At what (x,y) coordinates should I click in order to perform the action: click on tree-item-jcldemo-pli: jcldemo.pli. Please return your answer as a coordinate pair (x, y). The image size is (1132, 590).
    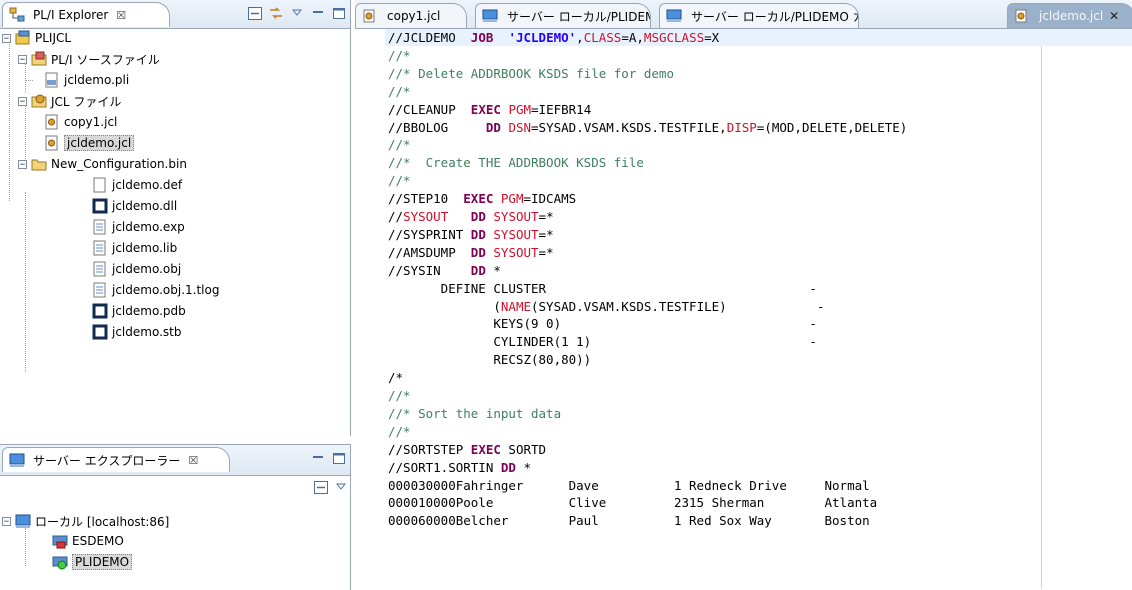
    Looking at the image, I should click on (77, 80).